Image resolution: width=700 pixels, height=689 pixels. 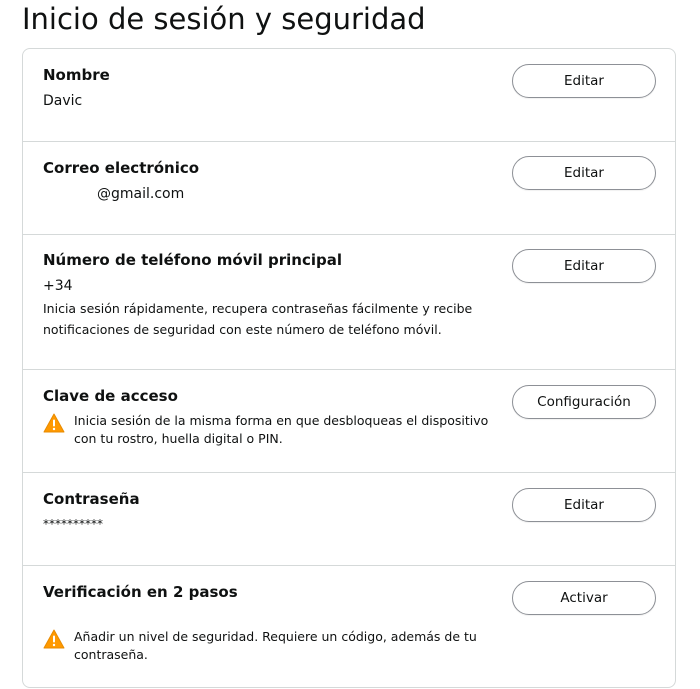 What do you see at coordinates (76, 75) in the screenshot?
I see `name-title: Nombre` at bounding box center [76, 75].